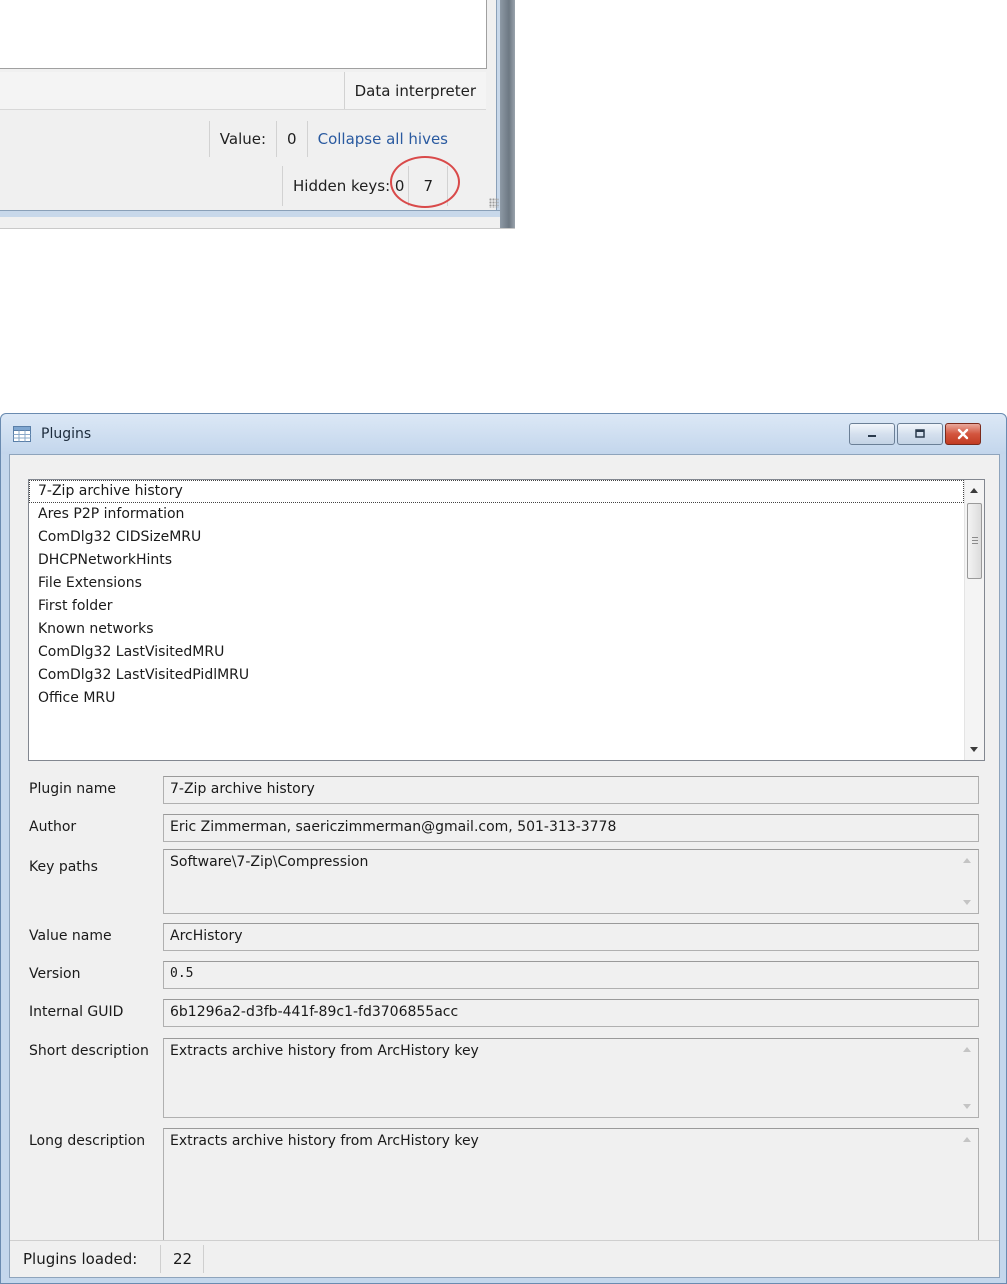 This screenshot has height=1284, width=1007. I want to click on plugin-name-label: Plugin name, so click(73, 789).